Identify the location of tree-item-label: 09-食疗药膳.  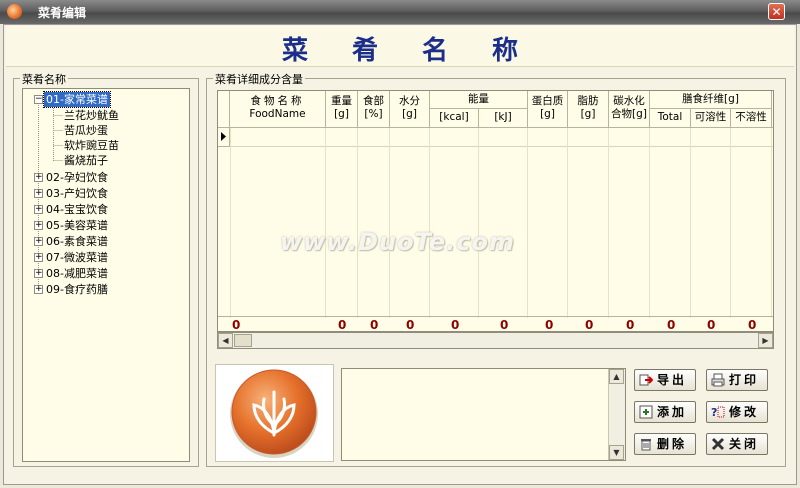
(77, 289).